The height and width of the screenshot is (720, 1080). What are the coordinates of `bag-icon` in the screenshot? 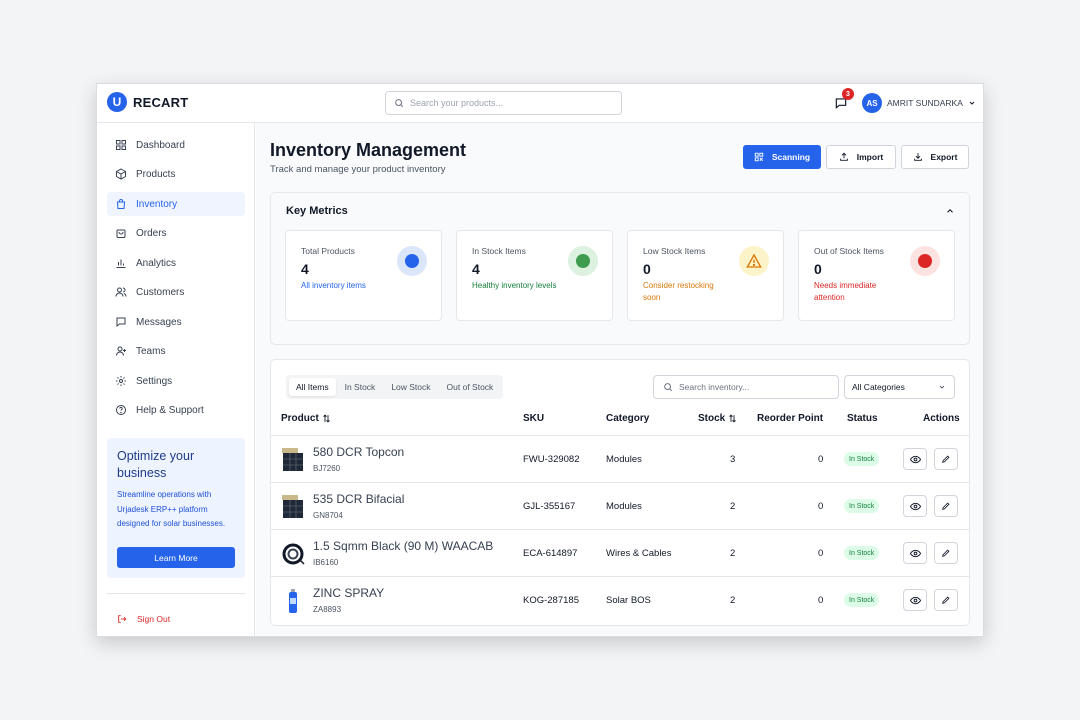 It's located at (121, 204).